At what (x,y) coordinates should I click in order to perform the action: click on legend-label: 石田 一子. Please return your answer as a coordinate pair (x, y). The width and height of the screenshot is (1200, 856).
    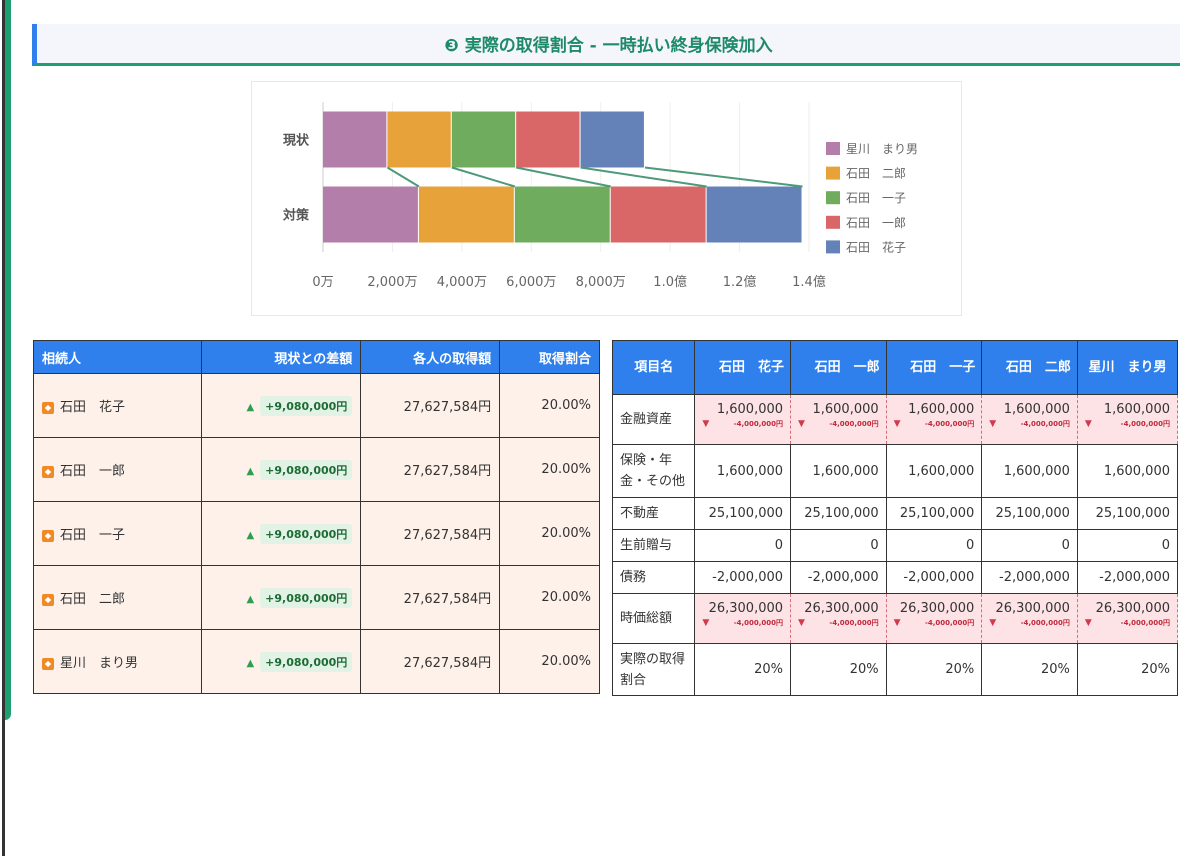
    Looking at the image, I should click on (876, 198).